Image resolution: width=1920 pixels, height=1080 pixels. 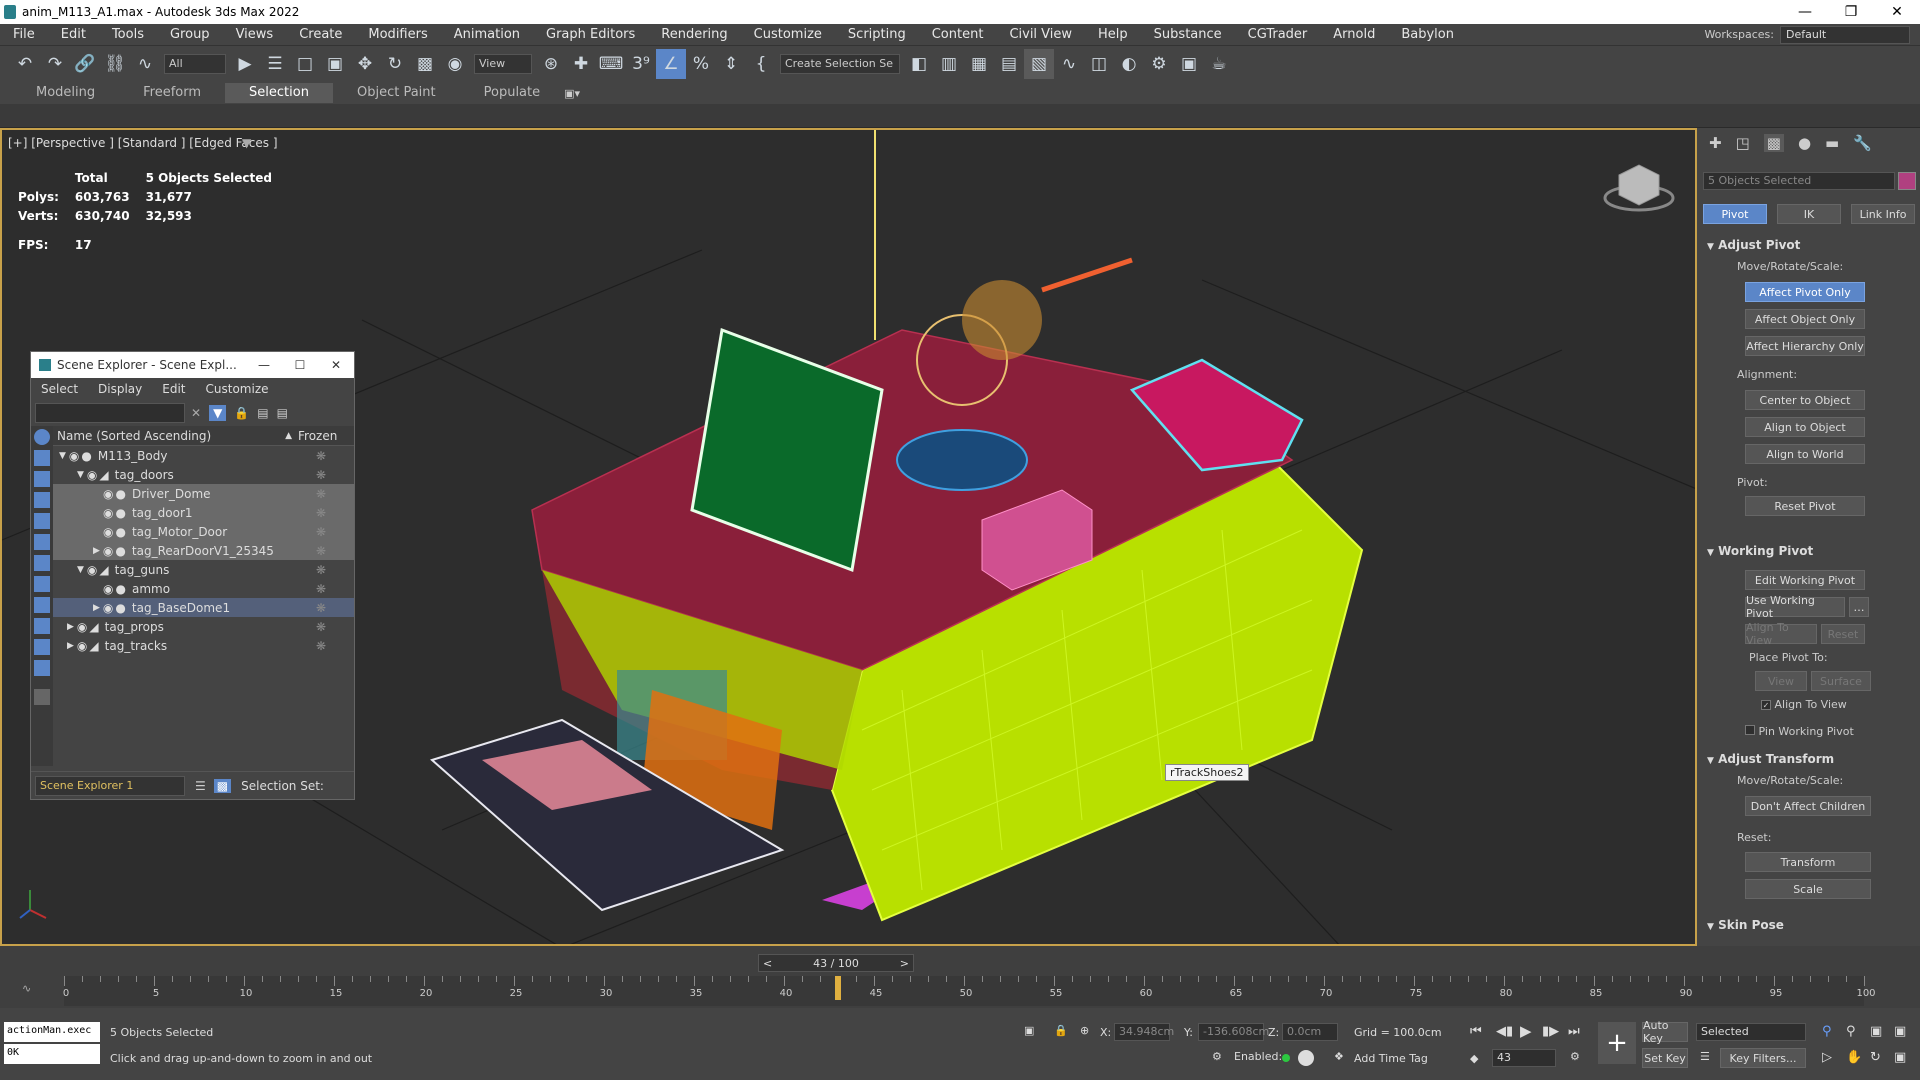 What do you see at coordinates (115, 64) in the screenshot?
I see `unlink-icon: ⛓` at bounding box center [115, 64].